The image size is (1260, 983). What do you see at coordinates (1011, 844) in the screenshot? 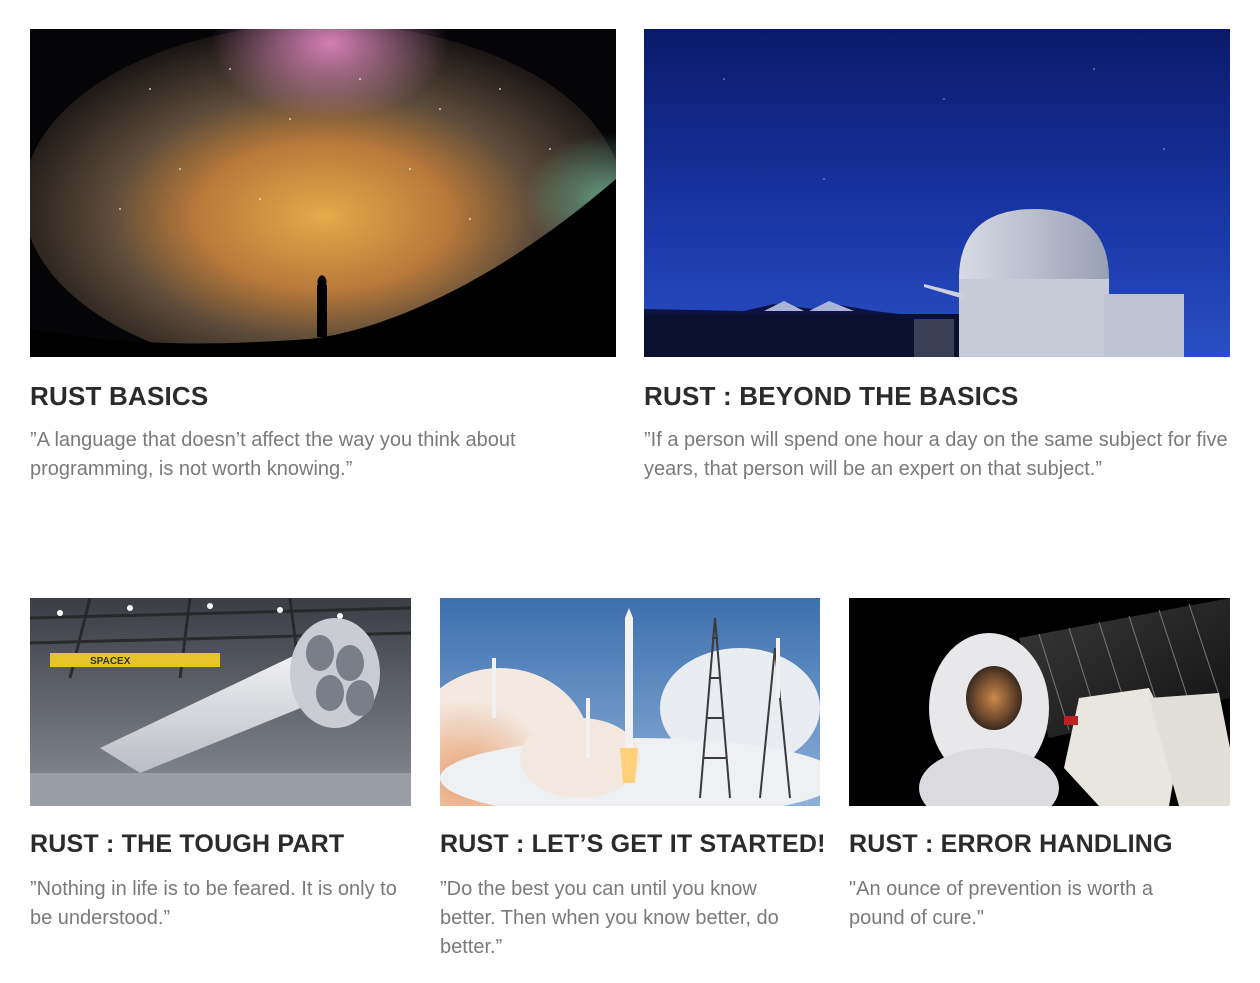
I see `course-title: RUST : ERROR HANDLING` at bounding box center [1011, 844].